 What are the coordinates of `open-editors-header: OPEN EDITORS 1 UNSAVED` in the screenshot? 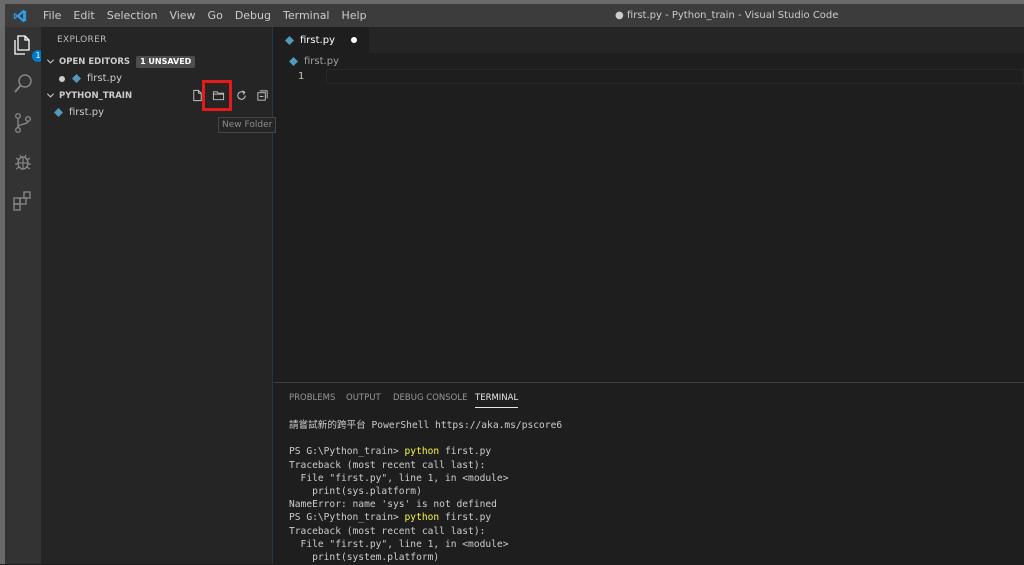 It's located at (157, 61).